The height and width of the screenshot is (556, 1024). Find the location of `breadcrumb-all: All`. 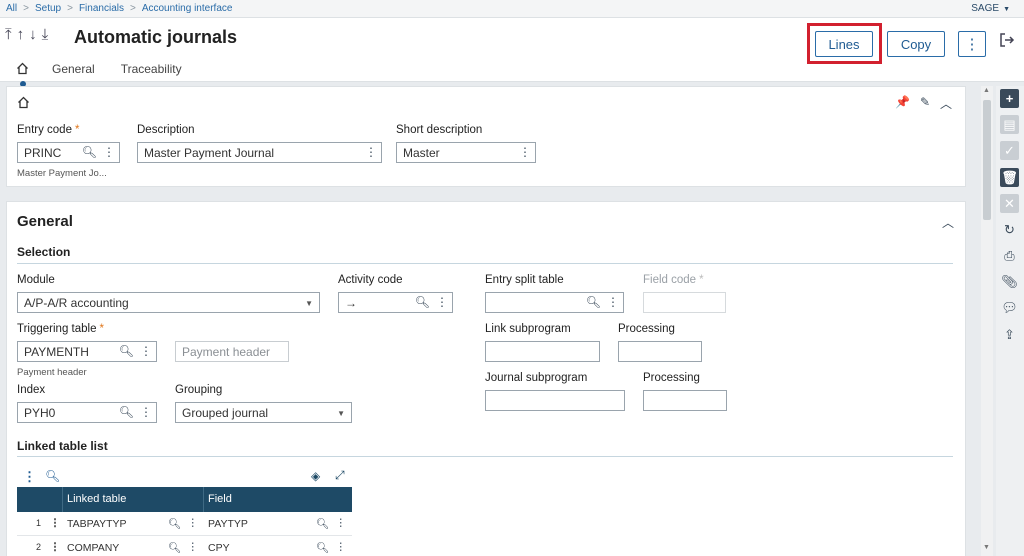

breadcrumb-all: All is located at coordinates (11, 8).